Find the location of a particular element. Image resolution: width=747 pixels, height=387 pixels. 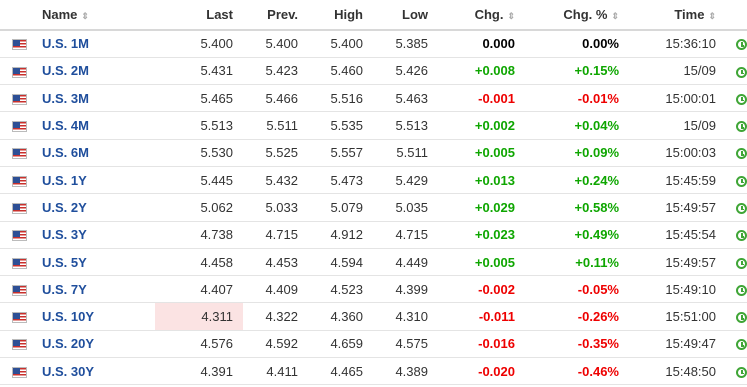

last-cell: 4.391 is located at coordinates (216, 371).